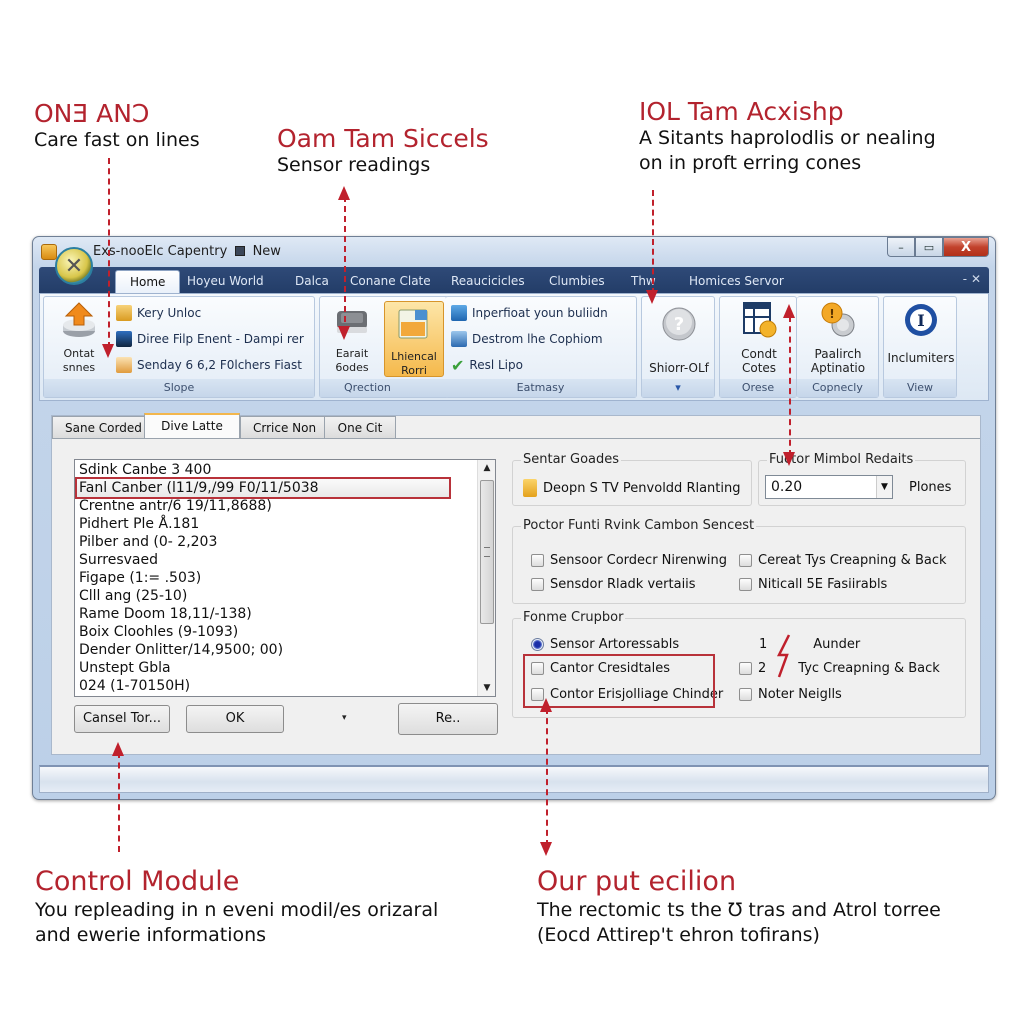  What do you see at coordinates (118, 560) in the screenshot?
I see `list-item: Surresvaed` at bounding box center [118, 560].